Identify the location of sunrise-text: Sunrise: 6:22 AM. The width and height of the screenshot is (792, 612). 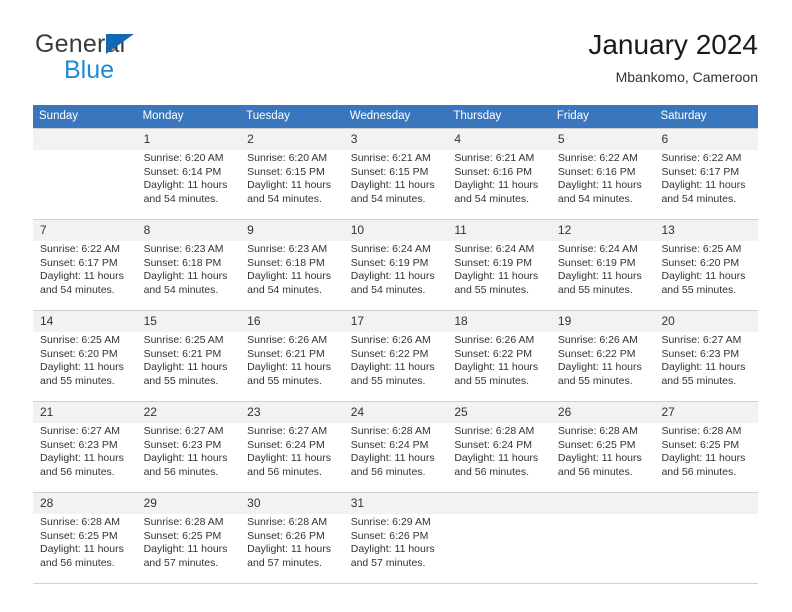
(597, 158).